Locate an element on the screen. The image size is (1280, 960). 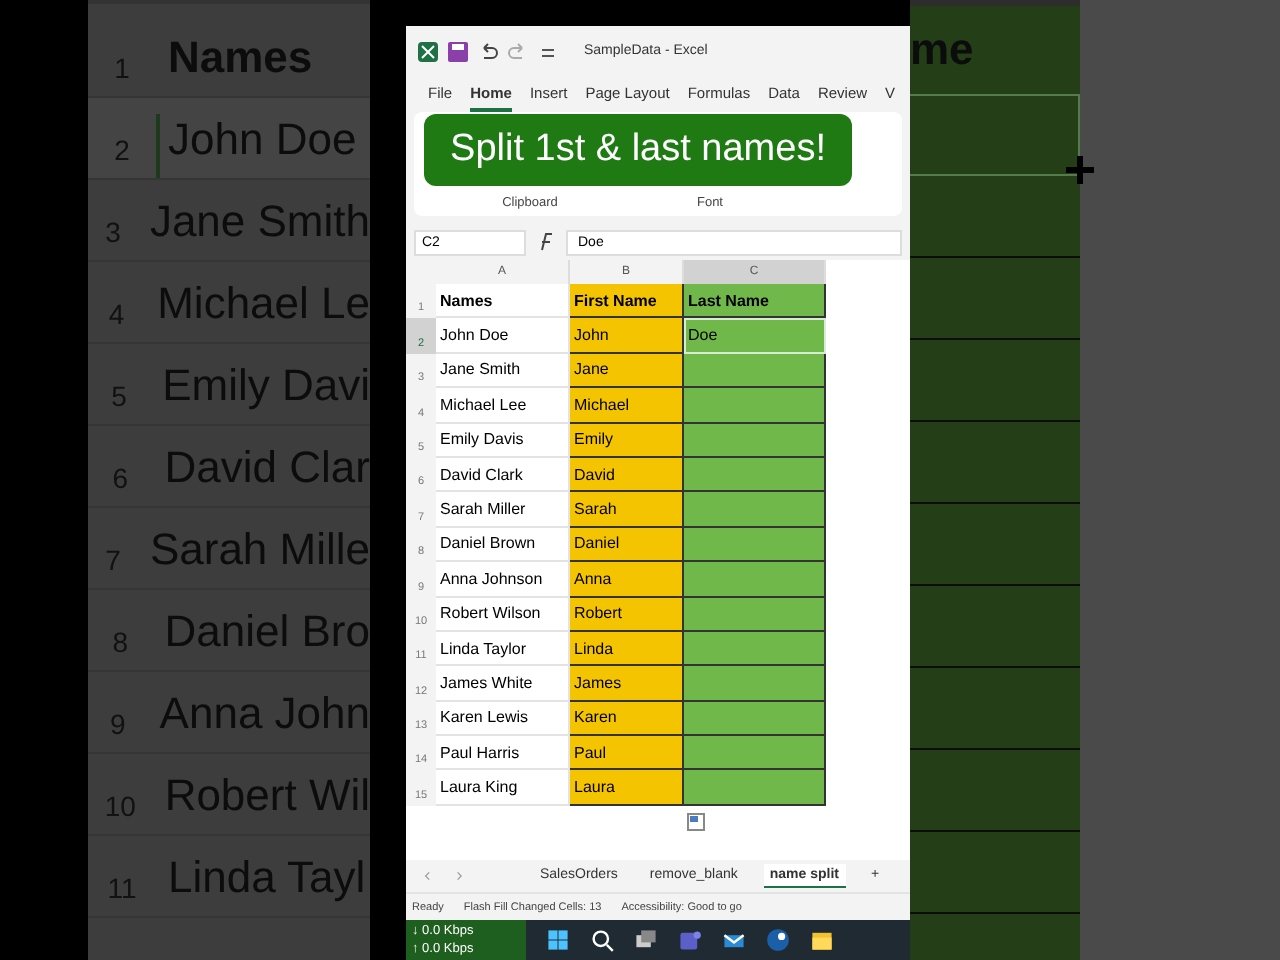
table-cell: Linda is located at coordinates (627, 649).